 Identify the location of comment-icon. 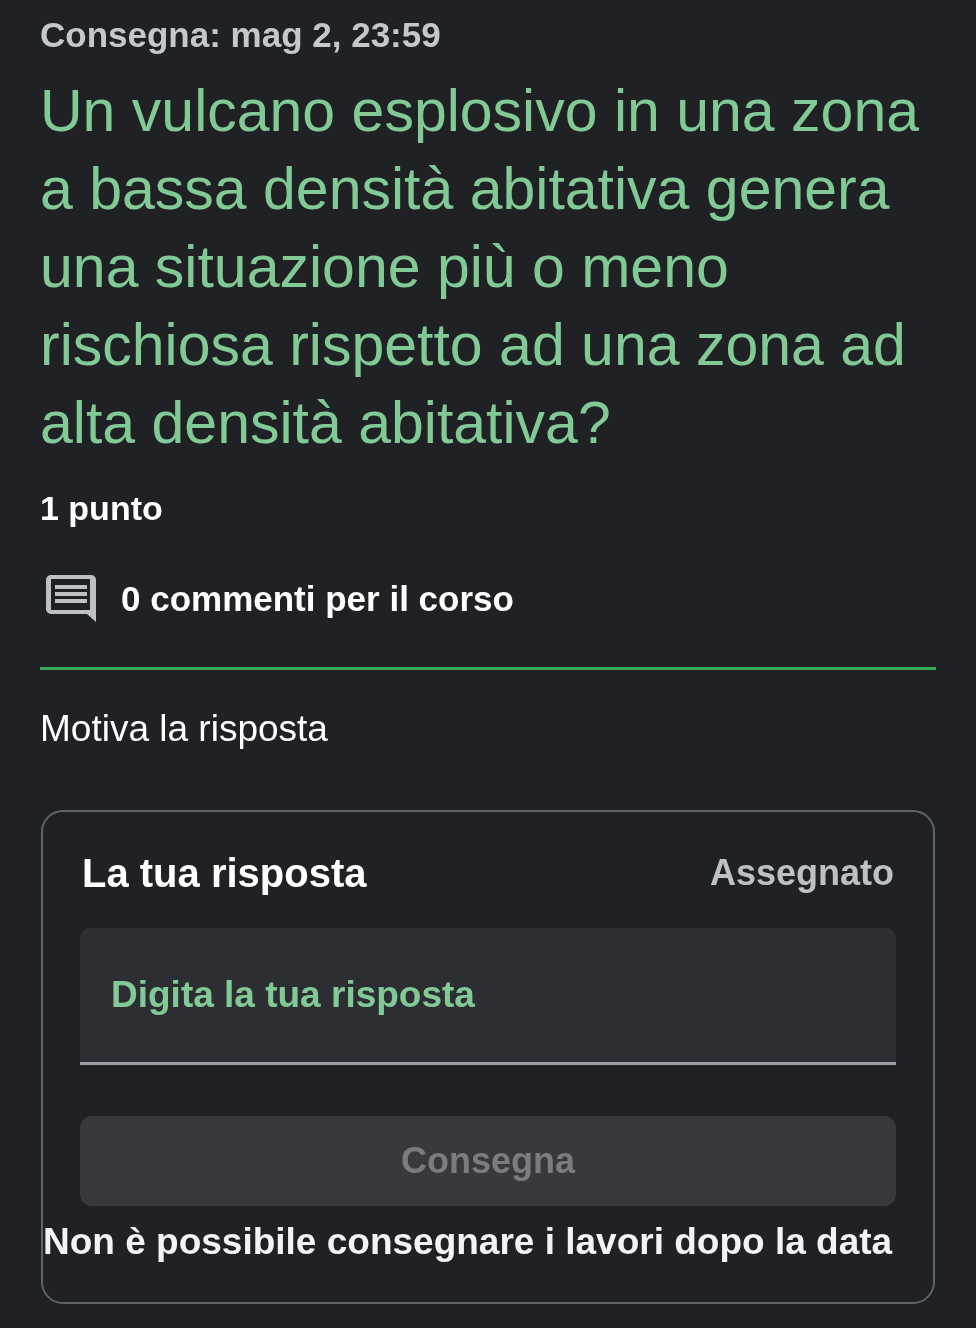
(71, 598).